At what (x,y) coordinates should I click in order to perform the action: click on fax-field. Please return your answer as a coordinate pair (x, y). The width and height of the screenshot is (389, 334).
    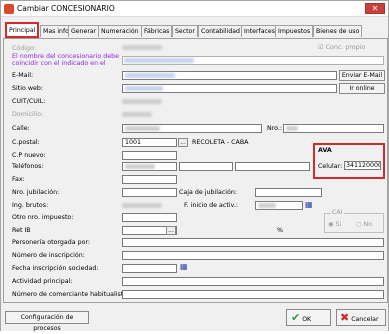
    Looking at the image, I should click on (149, 179).